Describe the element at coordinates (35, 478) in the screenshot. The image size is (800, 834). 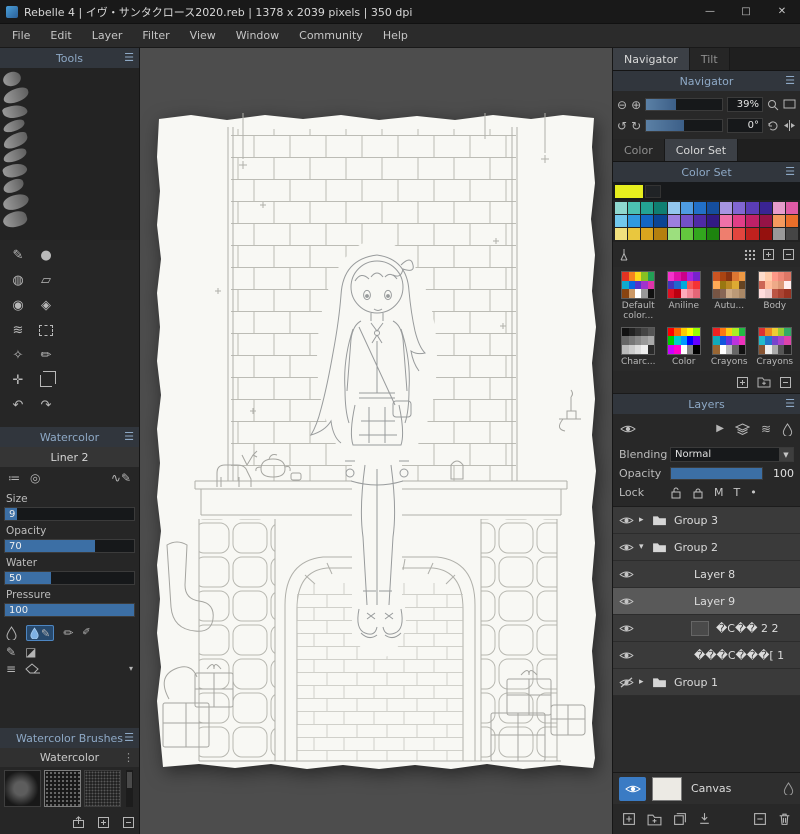
I see `brush-shape-icon: ◎` at that location.